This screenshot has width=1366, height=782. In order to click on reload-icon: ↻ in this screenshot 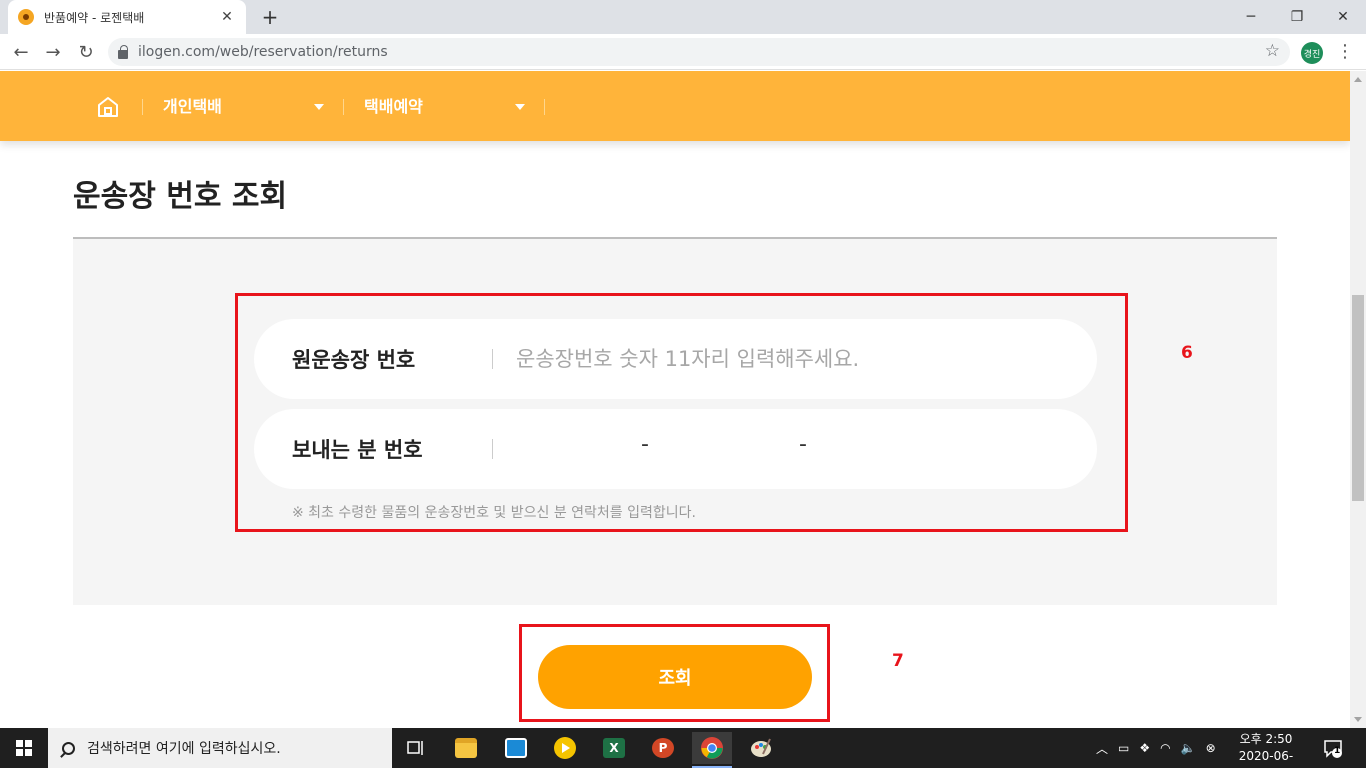, I will do `click(86, 52)`.